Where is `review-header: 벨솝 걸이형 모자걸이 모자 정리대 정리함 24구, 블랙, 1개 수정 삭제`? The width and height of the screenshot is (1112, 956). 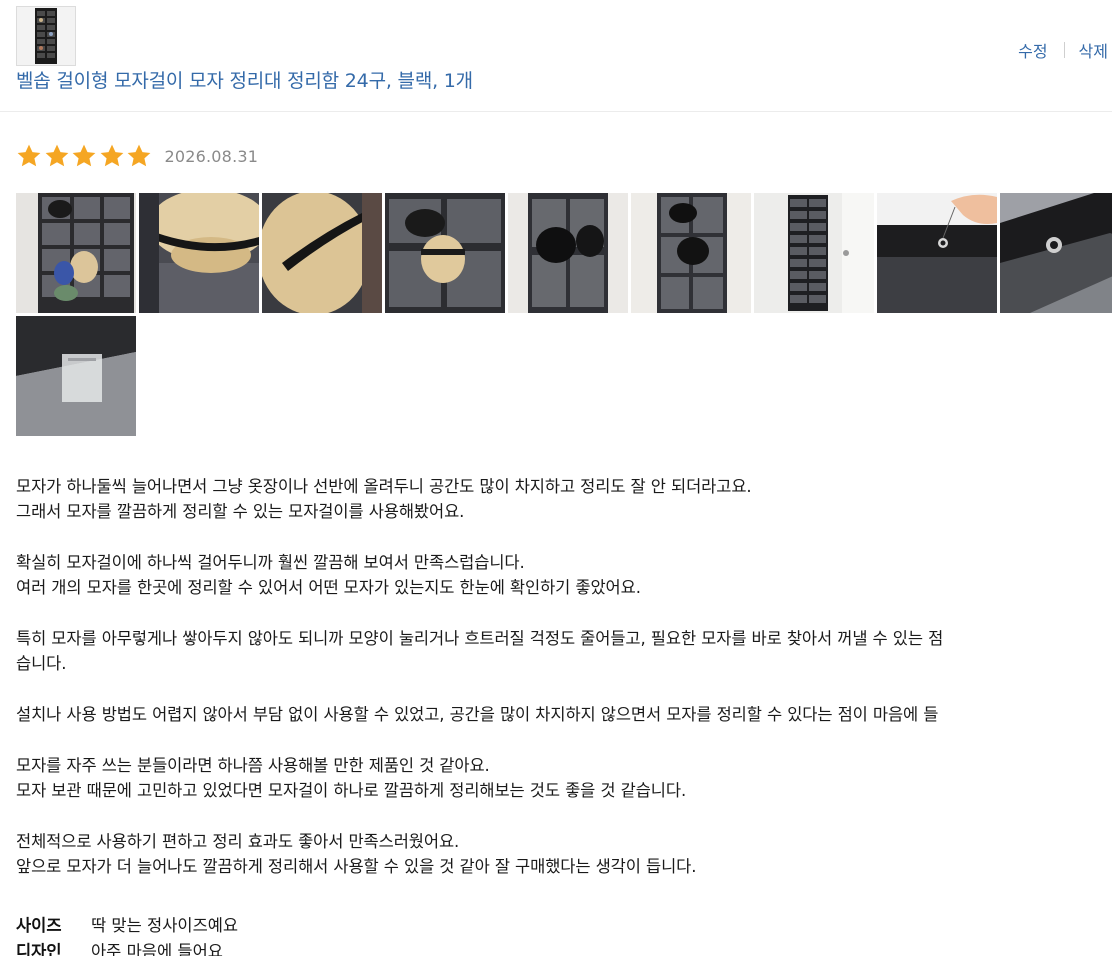 review-header: 벨솝 걸이형 모자걸이 모자 정리대 정리함 24구, 블랙, 1개 수정 삭제 is located at coordinates (556, 56).